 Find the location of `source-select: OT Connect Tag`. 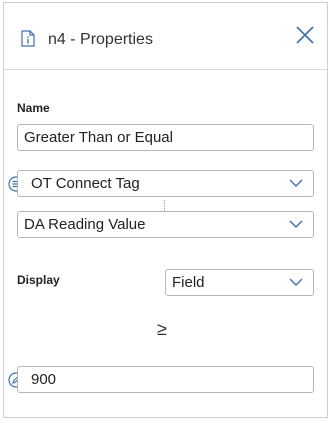

source-select: OT Connect Tag is located at coordinates (165, 183).